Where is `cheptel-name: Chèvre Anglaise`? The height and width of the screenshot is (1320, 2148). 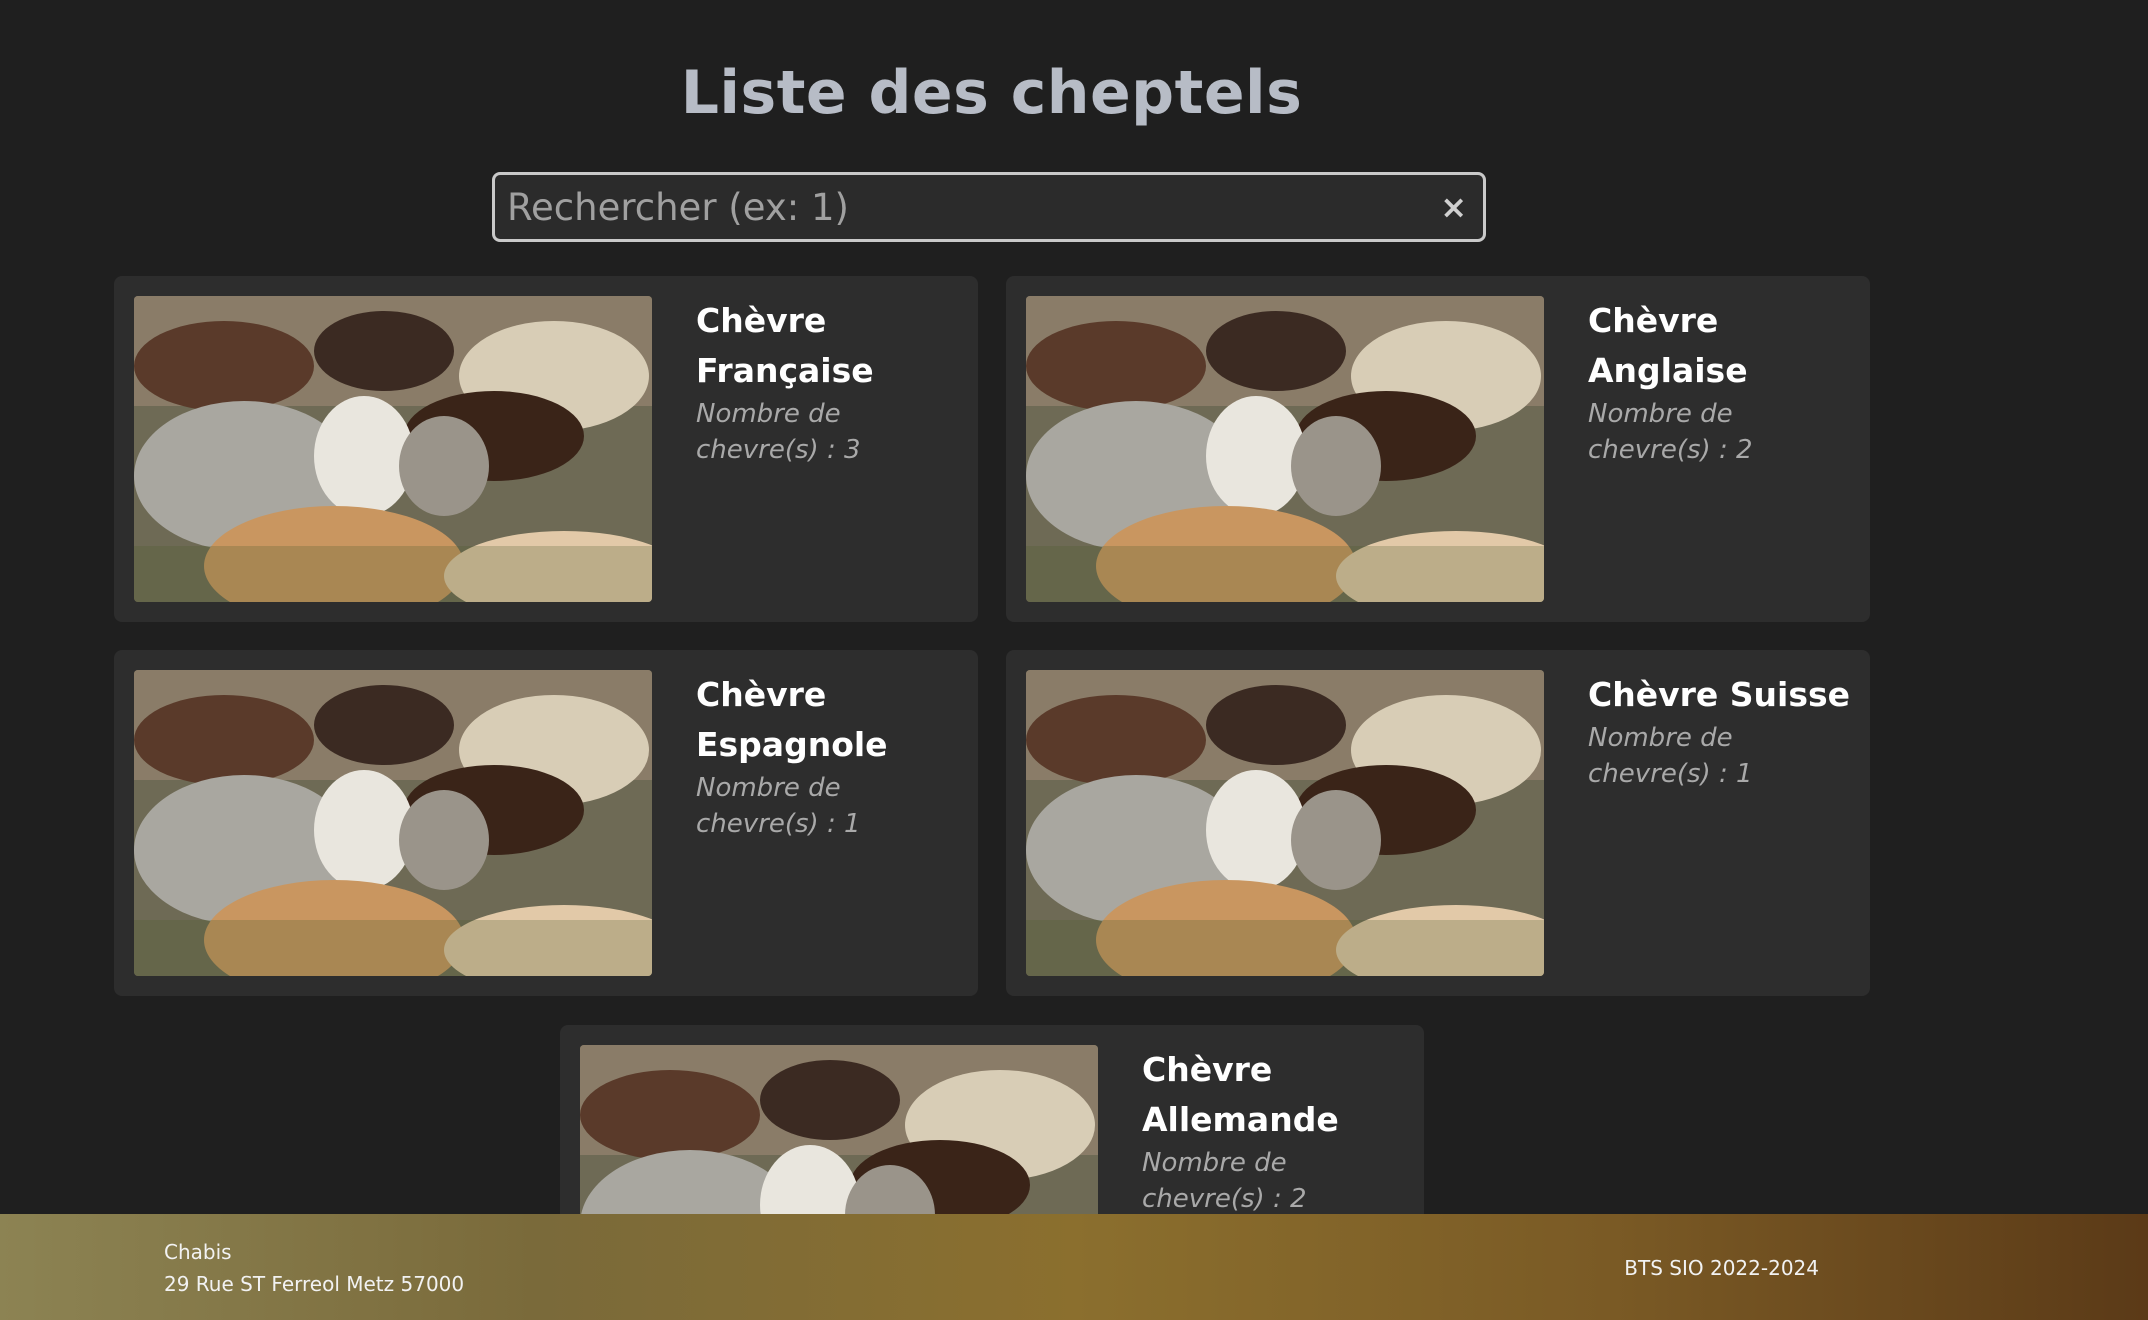
cheptel-name: Chèvre Anglaise is located at coordinates (1668, 345).